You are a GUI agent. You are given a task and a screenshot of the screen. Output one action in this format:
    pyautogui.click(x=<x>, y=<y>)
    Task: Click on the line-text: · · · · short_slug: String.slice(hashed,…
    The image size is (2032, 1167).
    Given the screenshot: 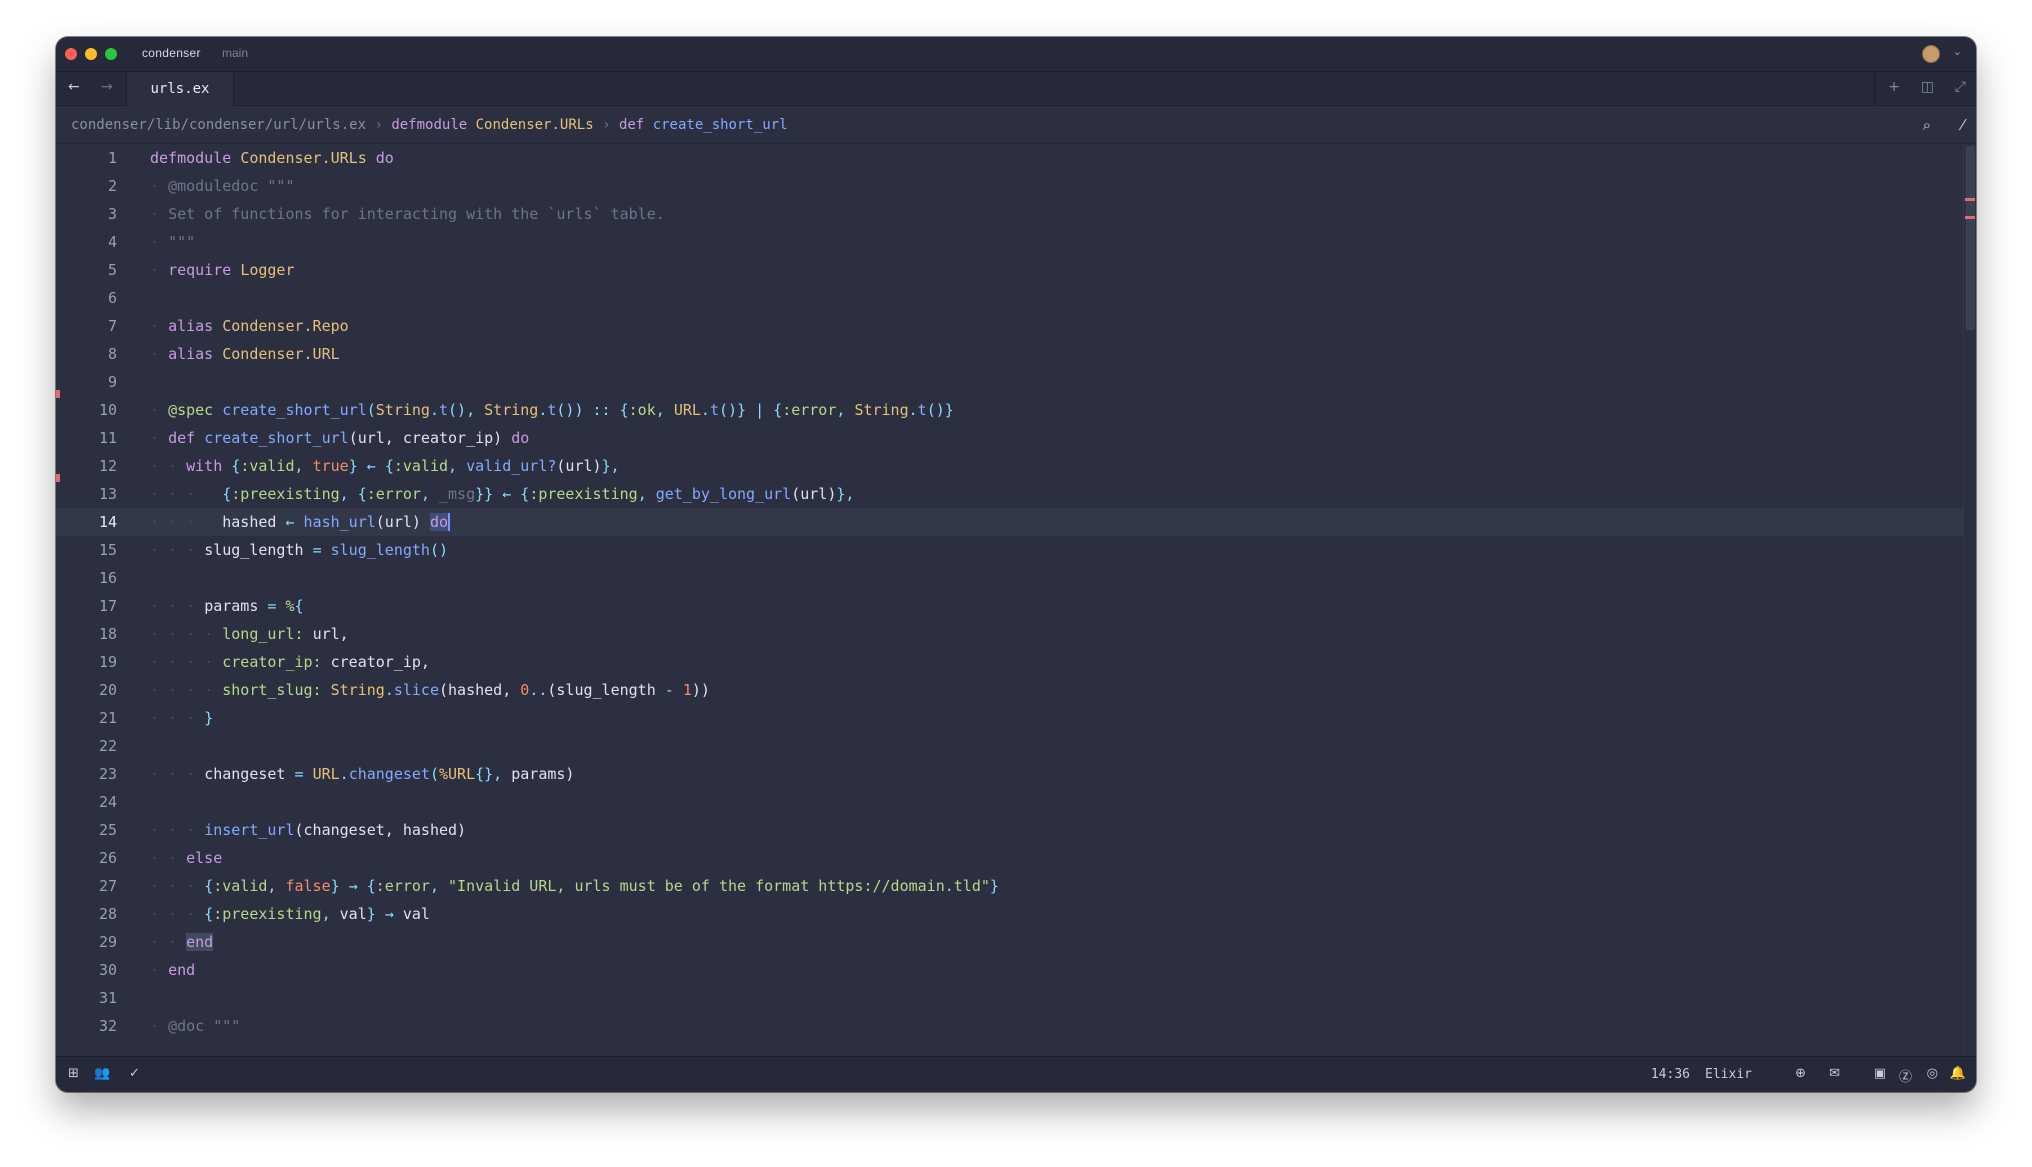 What is the action you would take?
    pyautogui.click(x=430, y=690)
    